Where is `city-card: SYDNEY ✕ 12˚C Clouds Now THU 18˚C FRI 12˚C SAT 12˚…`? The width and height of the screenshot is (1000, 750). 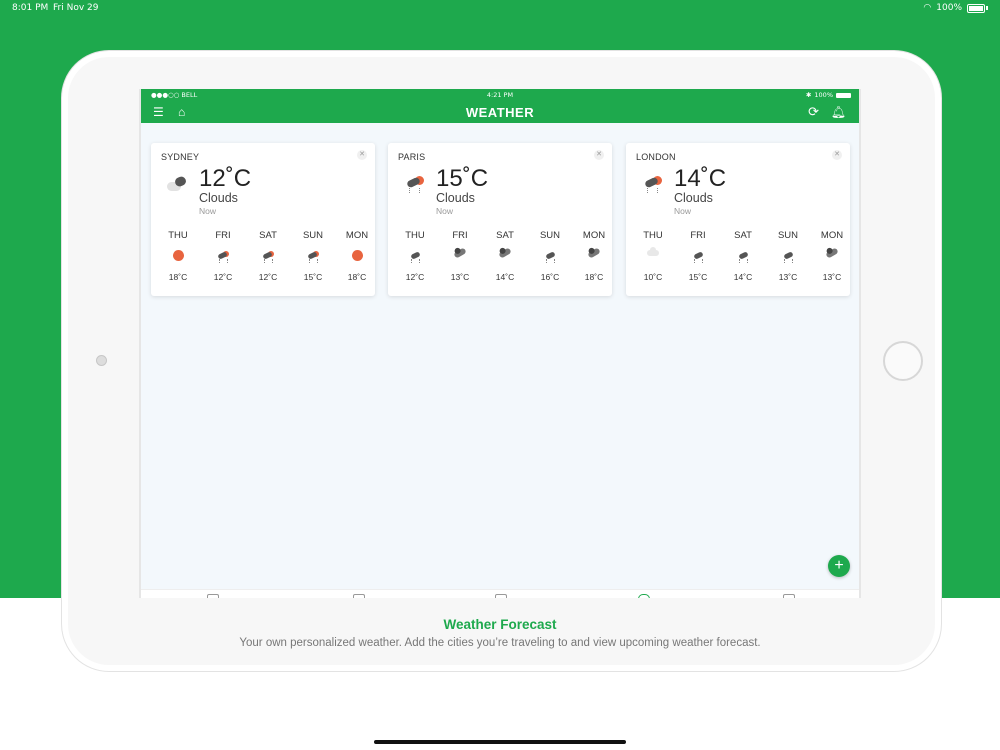 city-card: SYDNEY ✕ 12˚C Clouds Now THU 18˚C FRI 12˚C SAT 12˚… is located at coordinates (263, 219).